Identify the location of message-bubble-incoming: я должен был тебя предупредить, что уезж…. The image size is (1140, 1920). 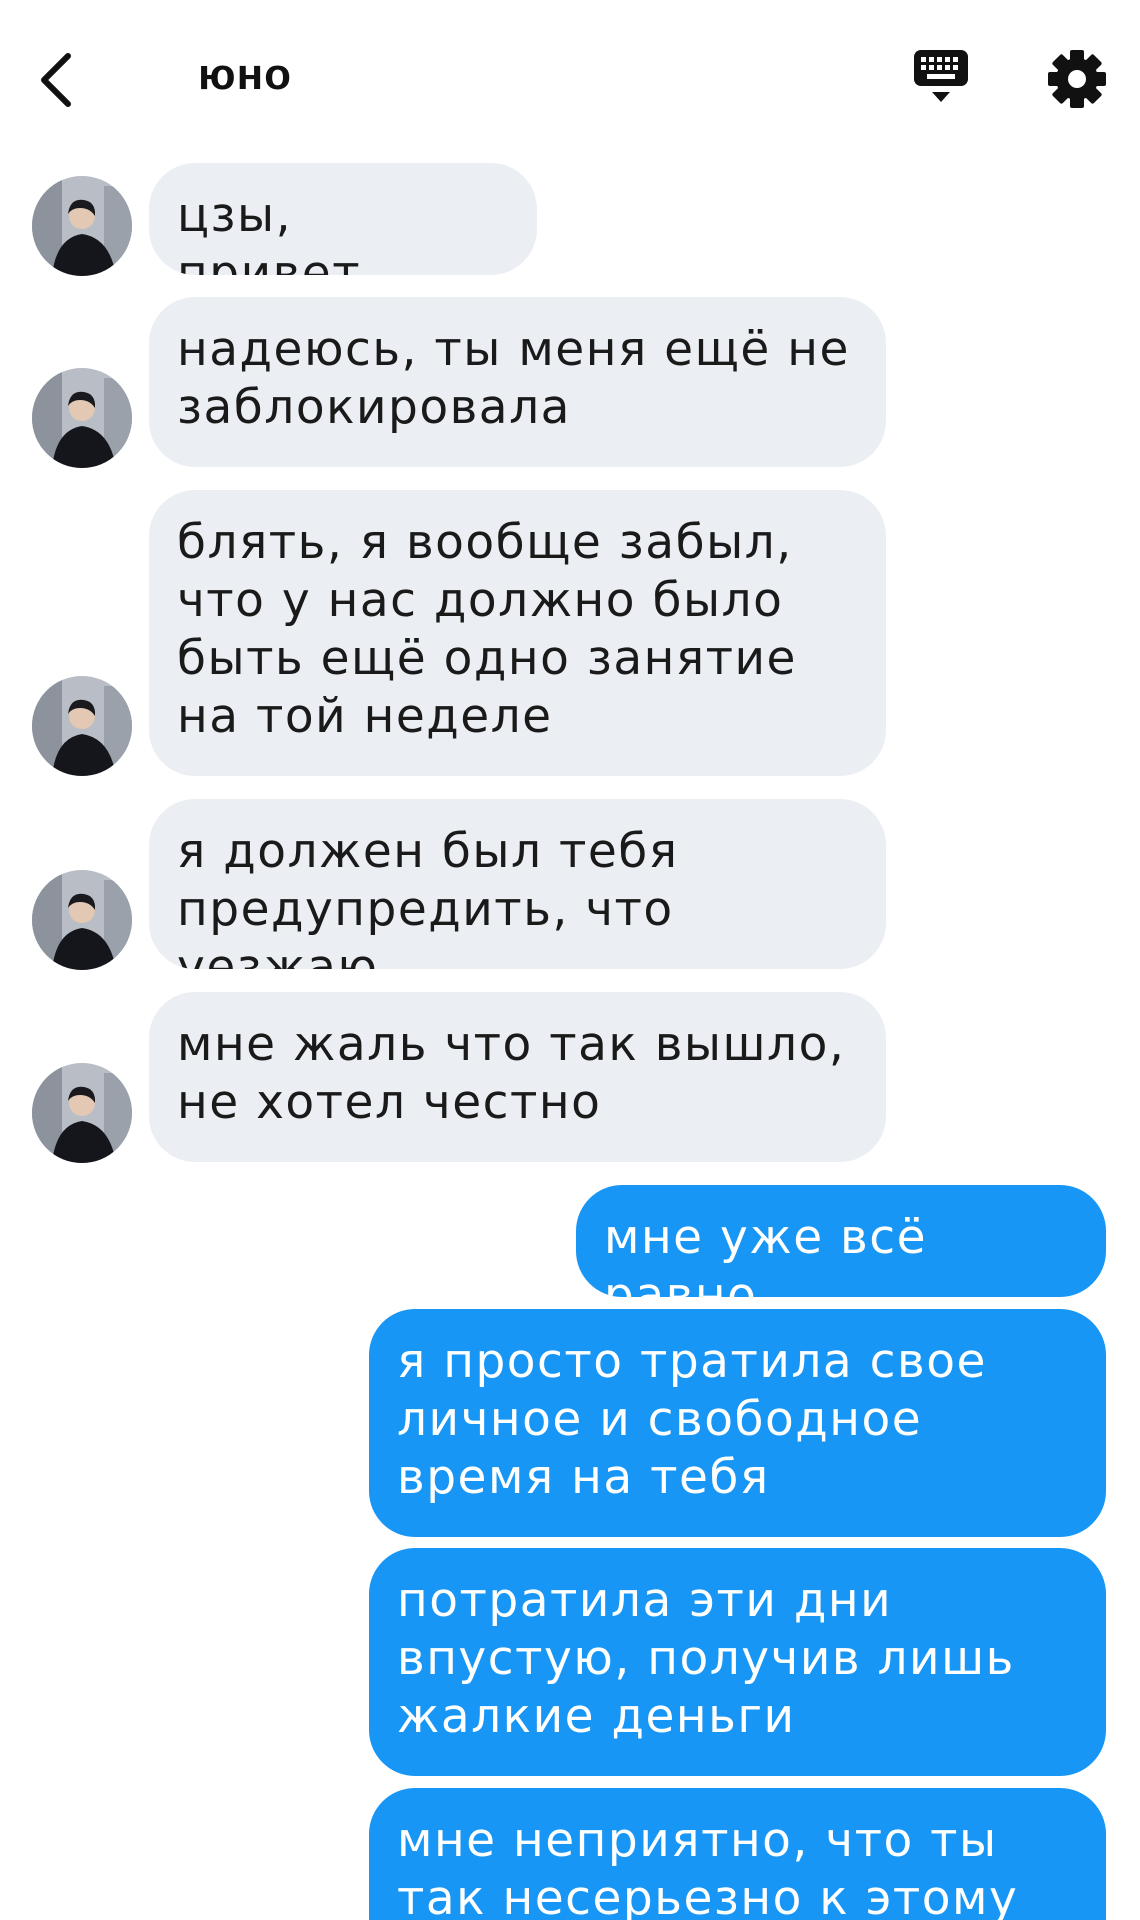
(517, 884).